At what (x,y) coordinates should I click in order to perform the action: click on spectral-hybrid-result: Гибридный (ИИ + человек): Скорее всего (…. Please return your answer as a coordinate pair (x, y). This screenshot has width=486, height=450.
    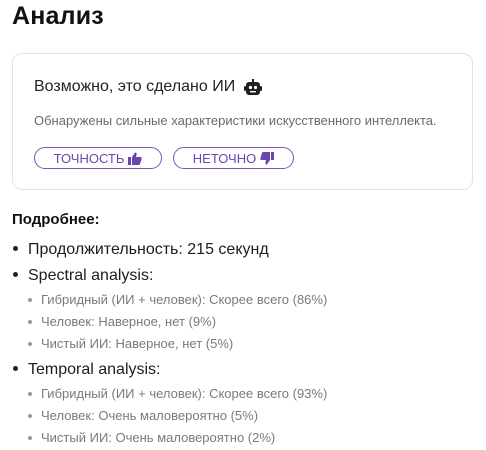
    Looking at the image, I should click on (255, 301).